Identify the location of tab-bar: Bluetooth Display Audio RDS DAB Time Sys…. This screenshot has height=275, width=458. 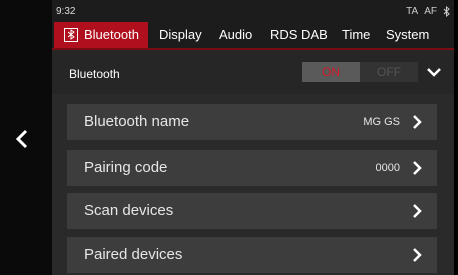
(253, 35).